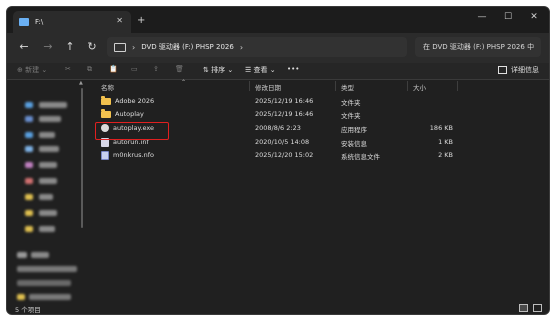  Describe the element at coordinates (113, 69) in the screenshot. I see `paste-icon: 📋` at that location.